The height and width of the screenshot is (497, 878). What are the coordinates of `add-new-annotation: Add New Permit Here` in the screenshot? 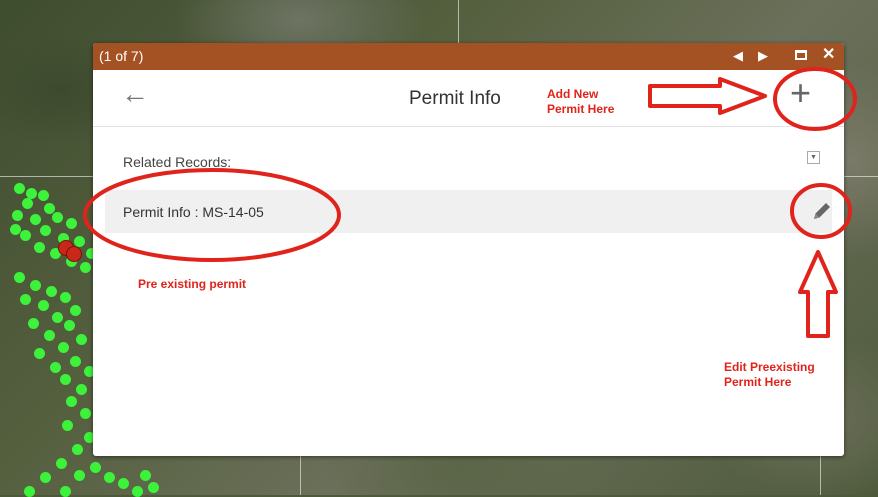 It's located at (580, 102).